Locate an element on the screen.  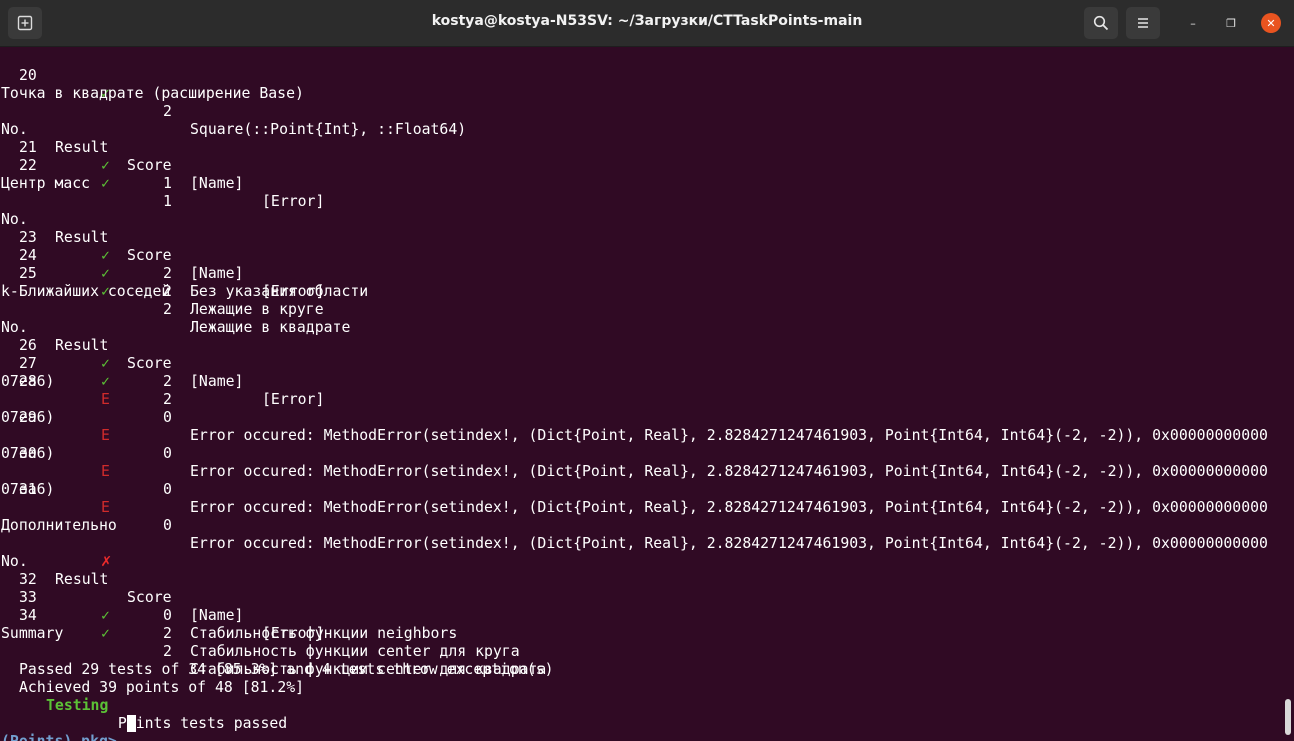
test-row: 32 ✗ 0 Стабильность функции neighbors is located at coordinates (229, 597).